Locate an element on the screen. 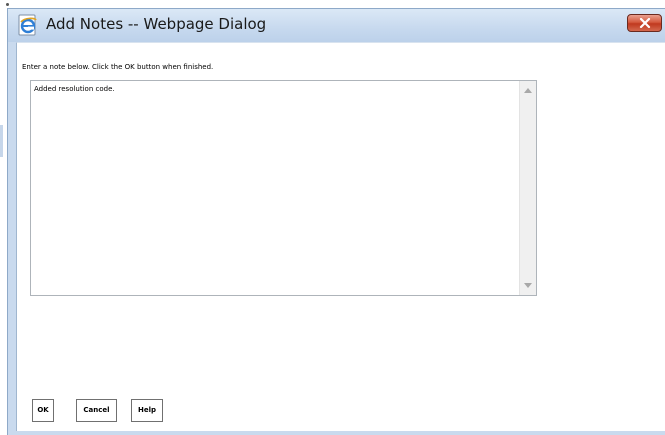  background-window-edge is located at coordinates (1, 141).